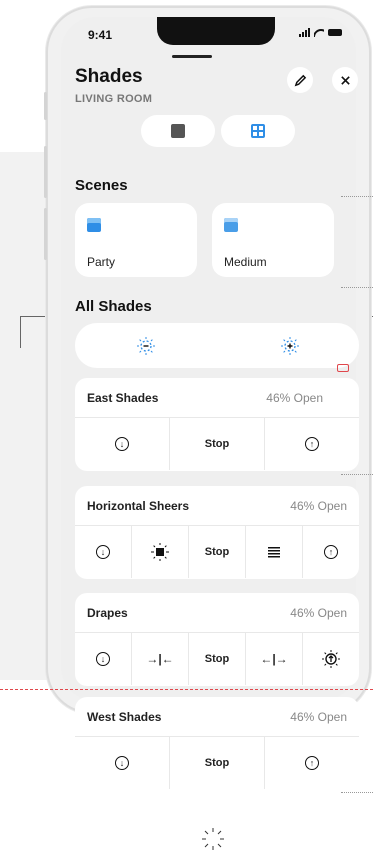 This screenshot has height=865, width=373. I want to click on all-shades-control, so click(217, 345).